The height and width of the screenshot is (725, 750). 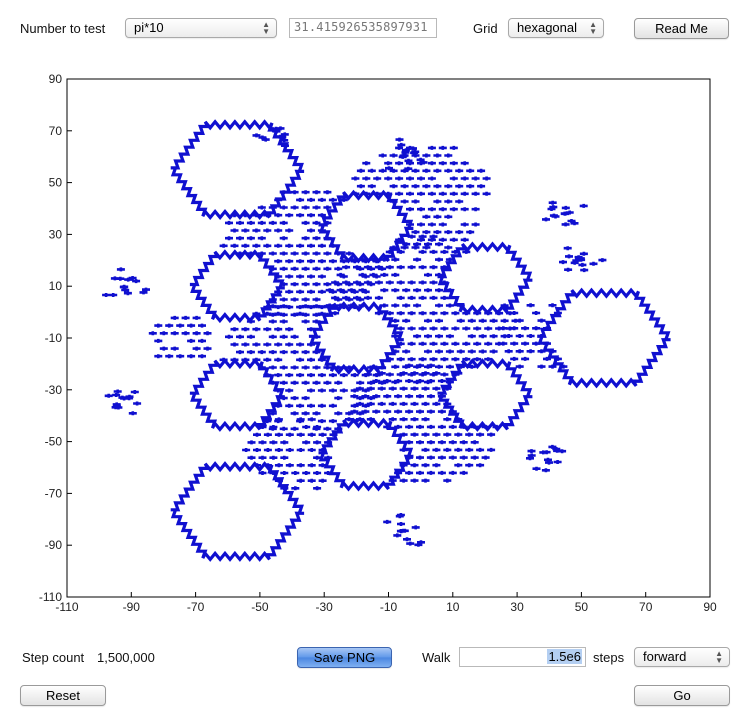 I want to click on direction-select: forward ▲ ▼, so click(x=682, y=657).